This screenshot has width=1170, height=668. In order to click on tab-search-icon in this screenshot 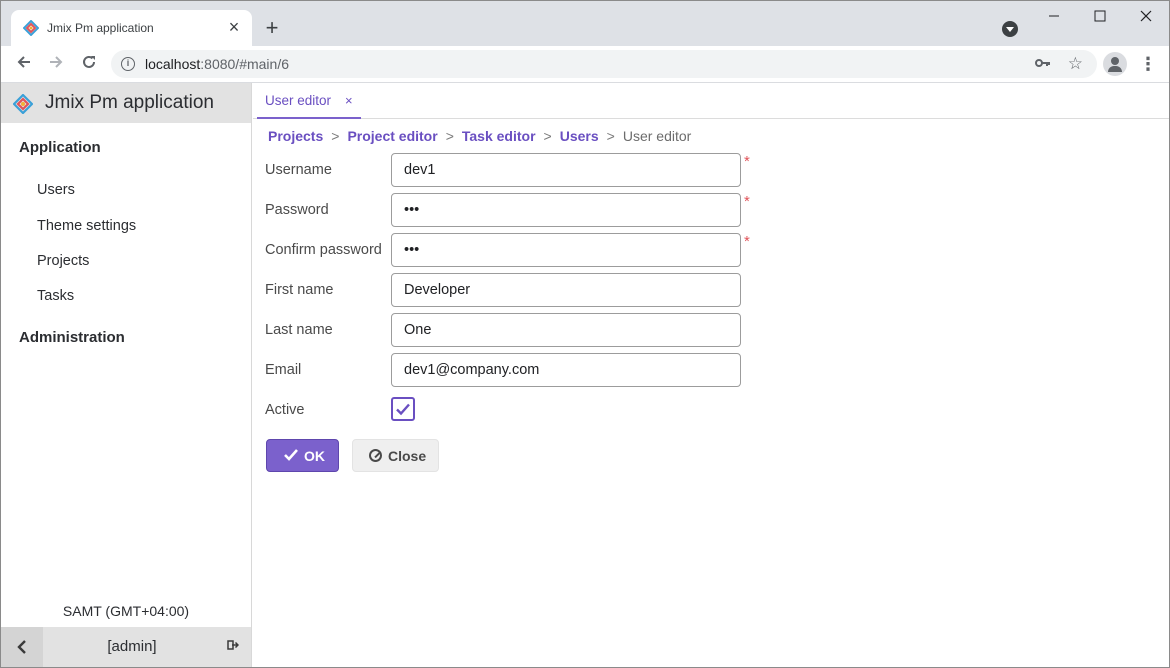, I will do `click(1010, 29)`.